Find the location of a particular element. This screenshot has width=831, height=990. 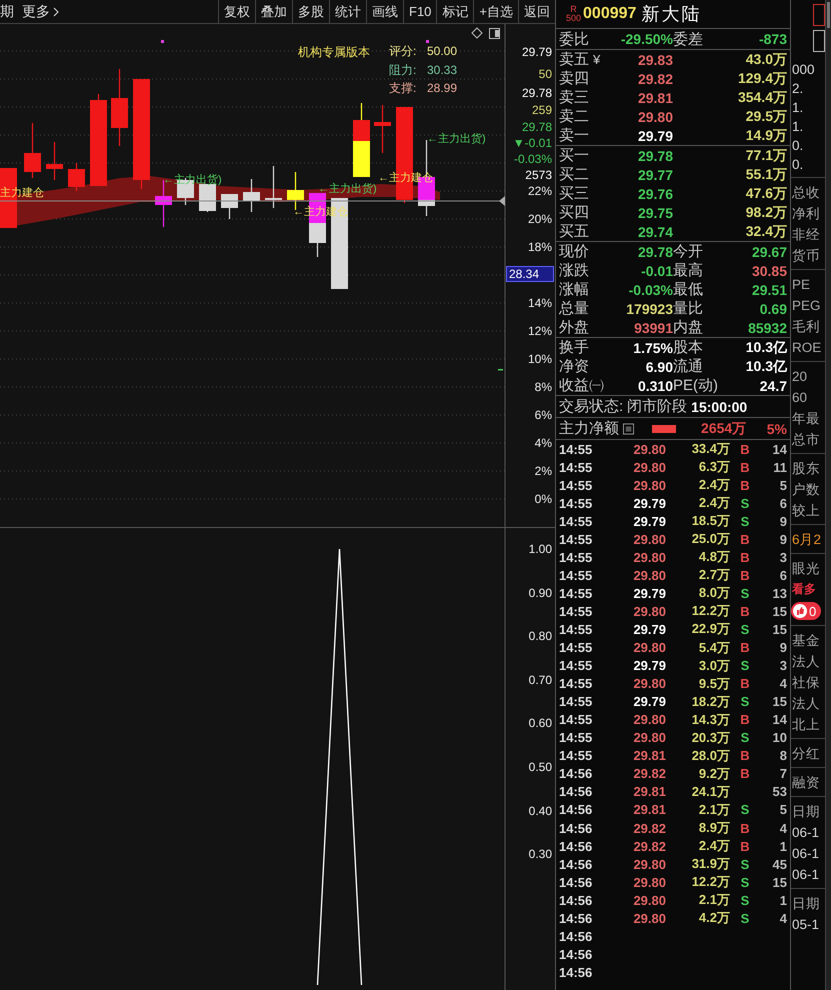

side-label: 基金 is located at coordinates (805, 640).